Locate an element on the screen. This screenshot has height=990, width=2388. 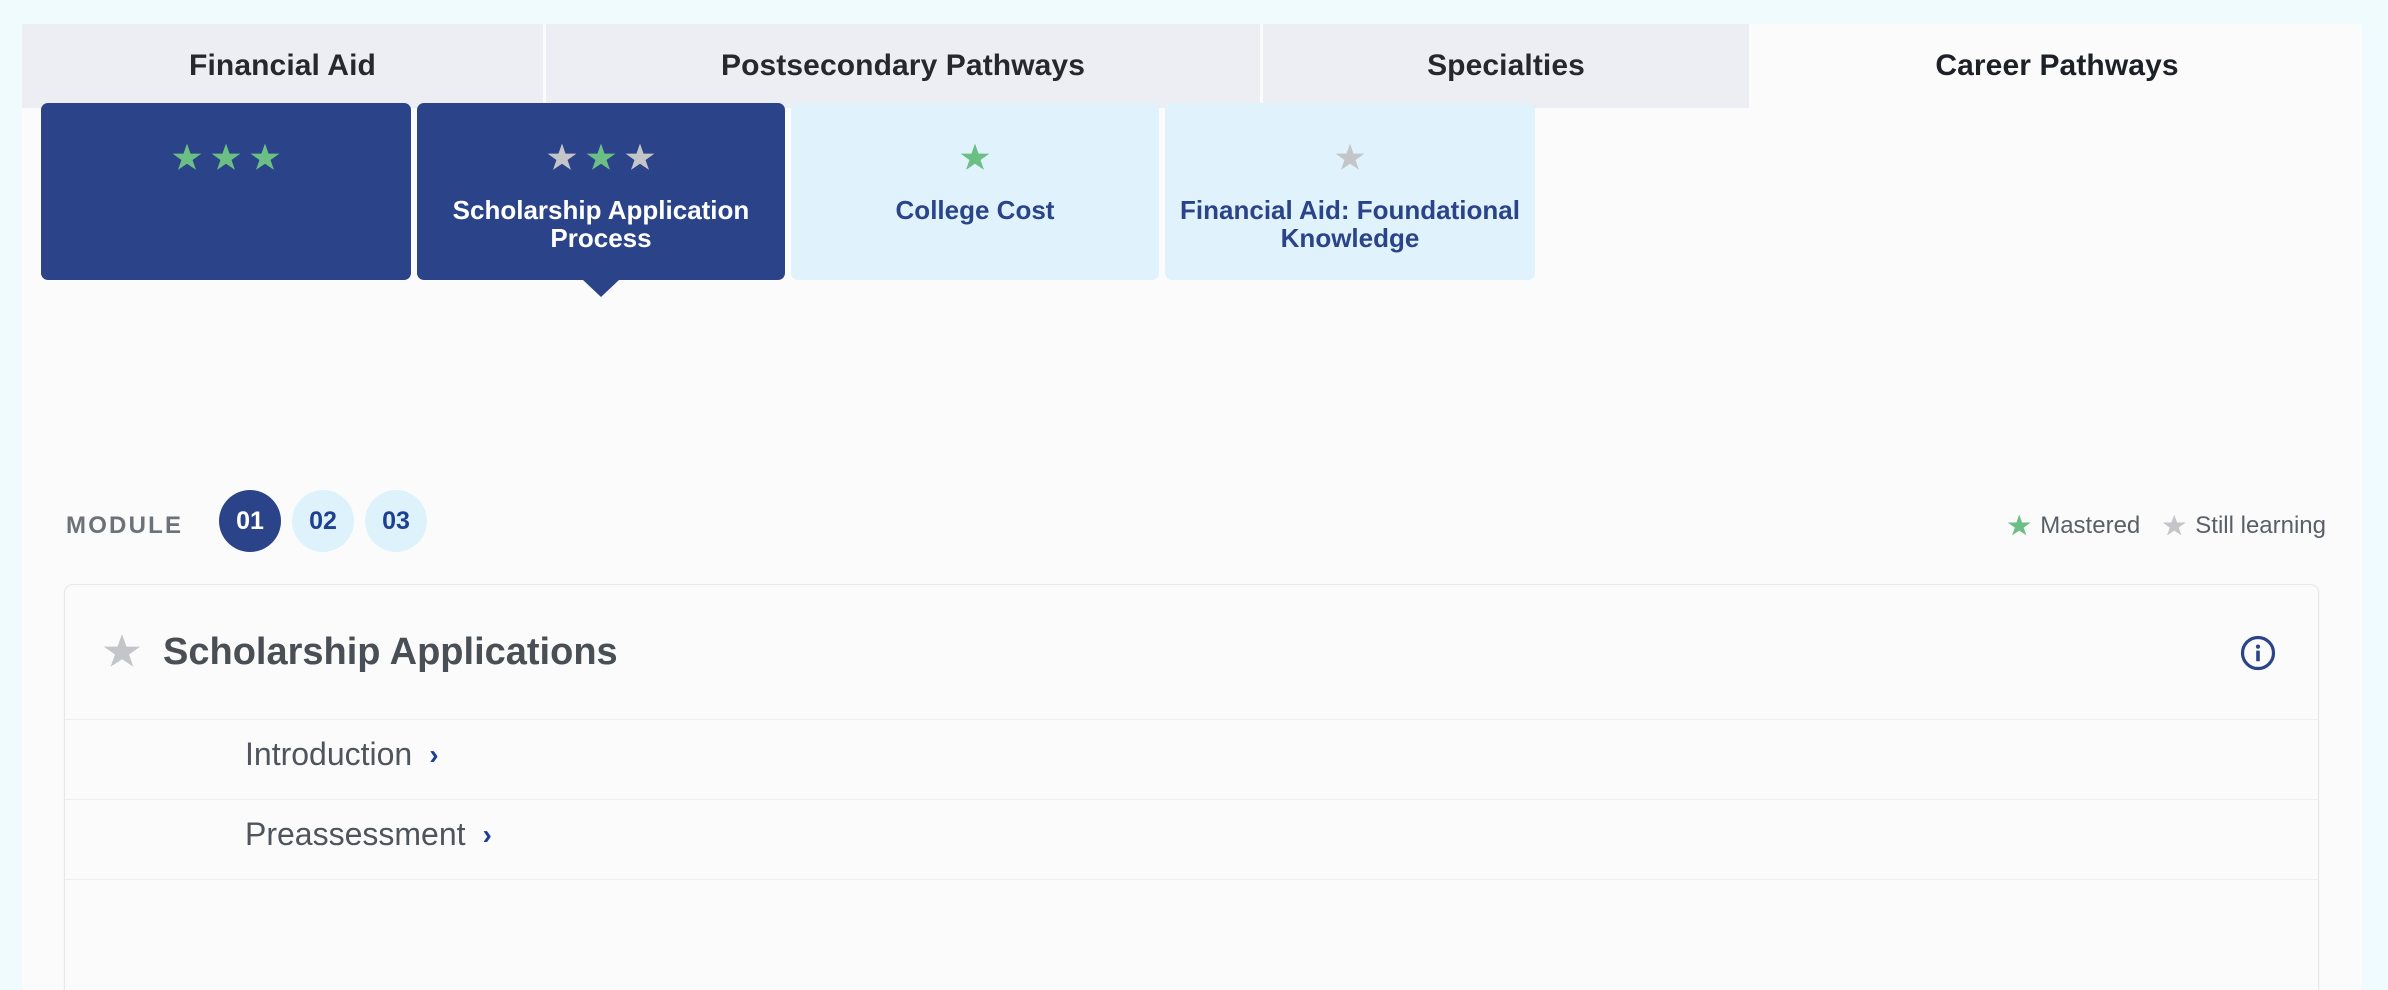
card-title: College Cost is located at coordinates (975, 210).